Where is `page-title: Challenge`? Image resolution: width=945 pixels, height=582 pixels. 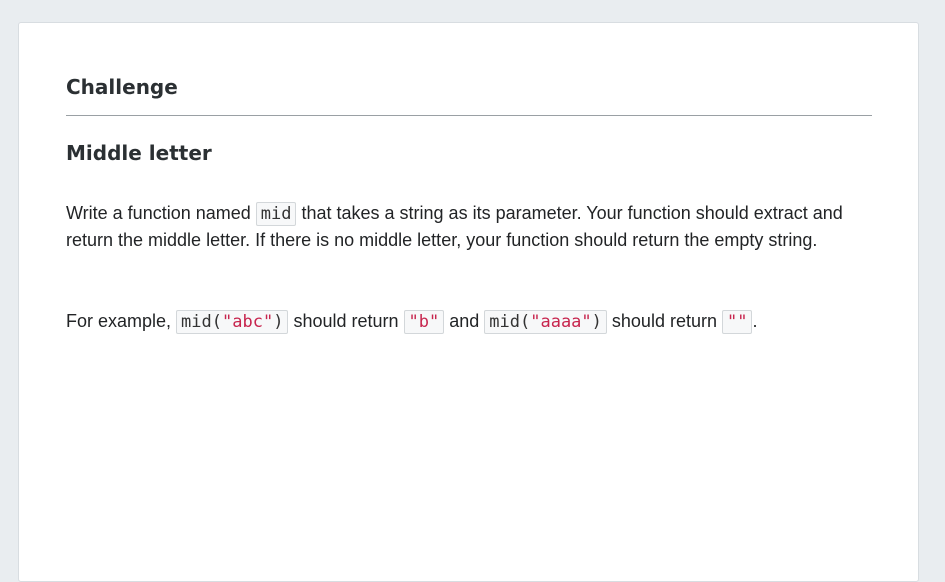
page-title: Challenge is located at coordinates (122, 87).